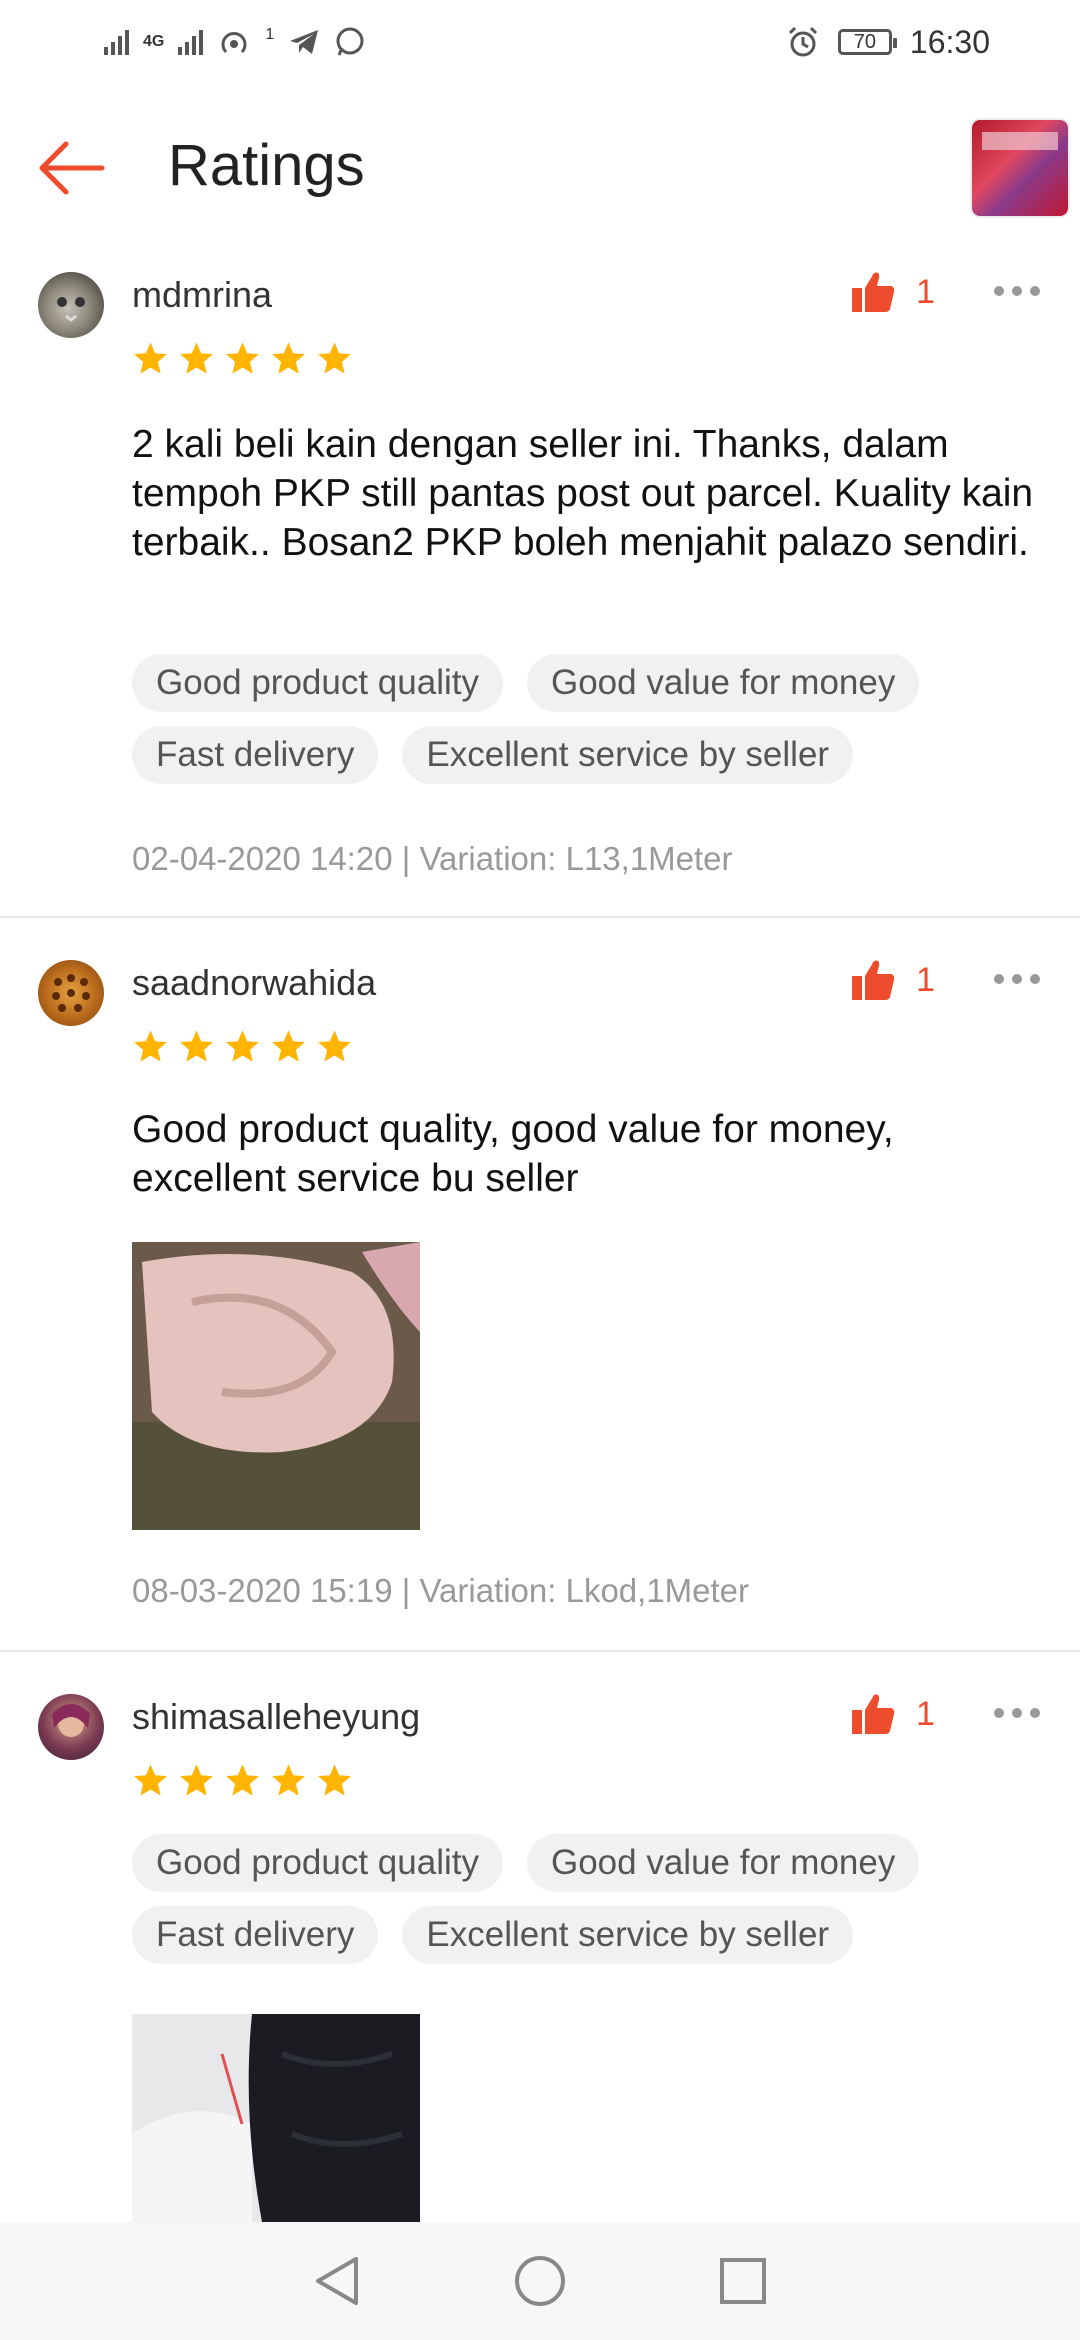 The image size is (1080, 2340). I want to click on battery-level: 70, so click(865, 41).